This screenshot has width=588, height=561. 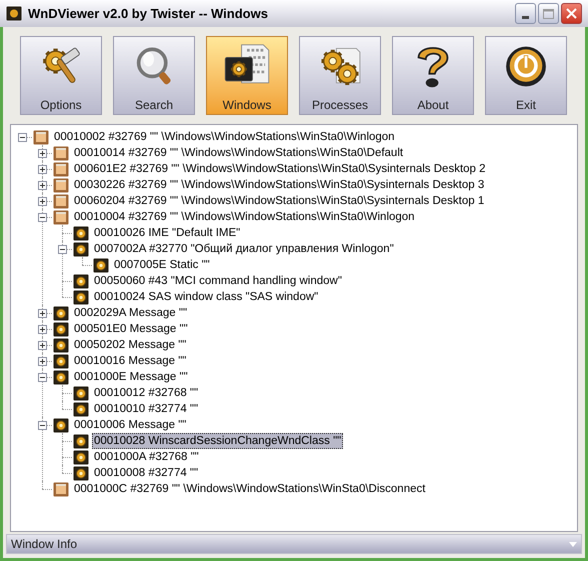 What do you see at coordinates (146, 457) in the screenshot?
I see `tree-item: 0001000A #32768 ""` at bounding box center [146, 457].